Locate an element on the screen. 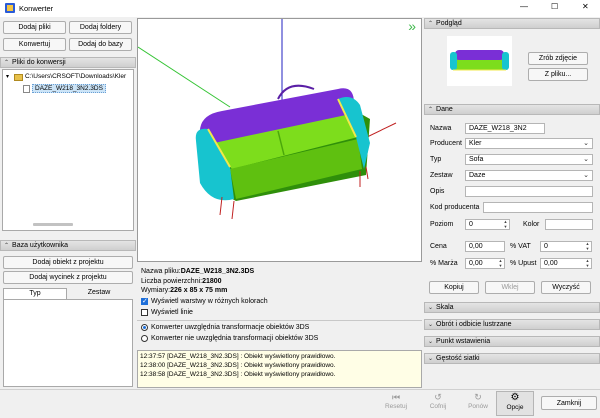 Image resolution: width=600 pixels, height=418 pixels. tree-collapse-icon: ▾ is located at coordinates (7, 76).